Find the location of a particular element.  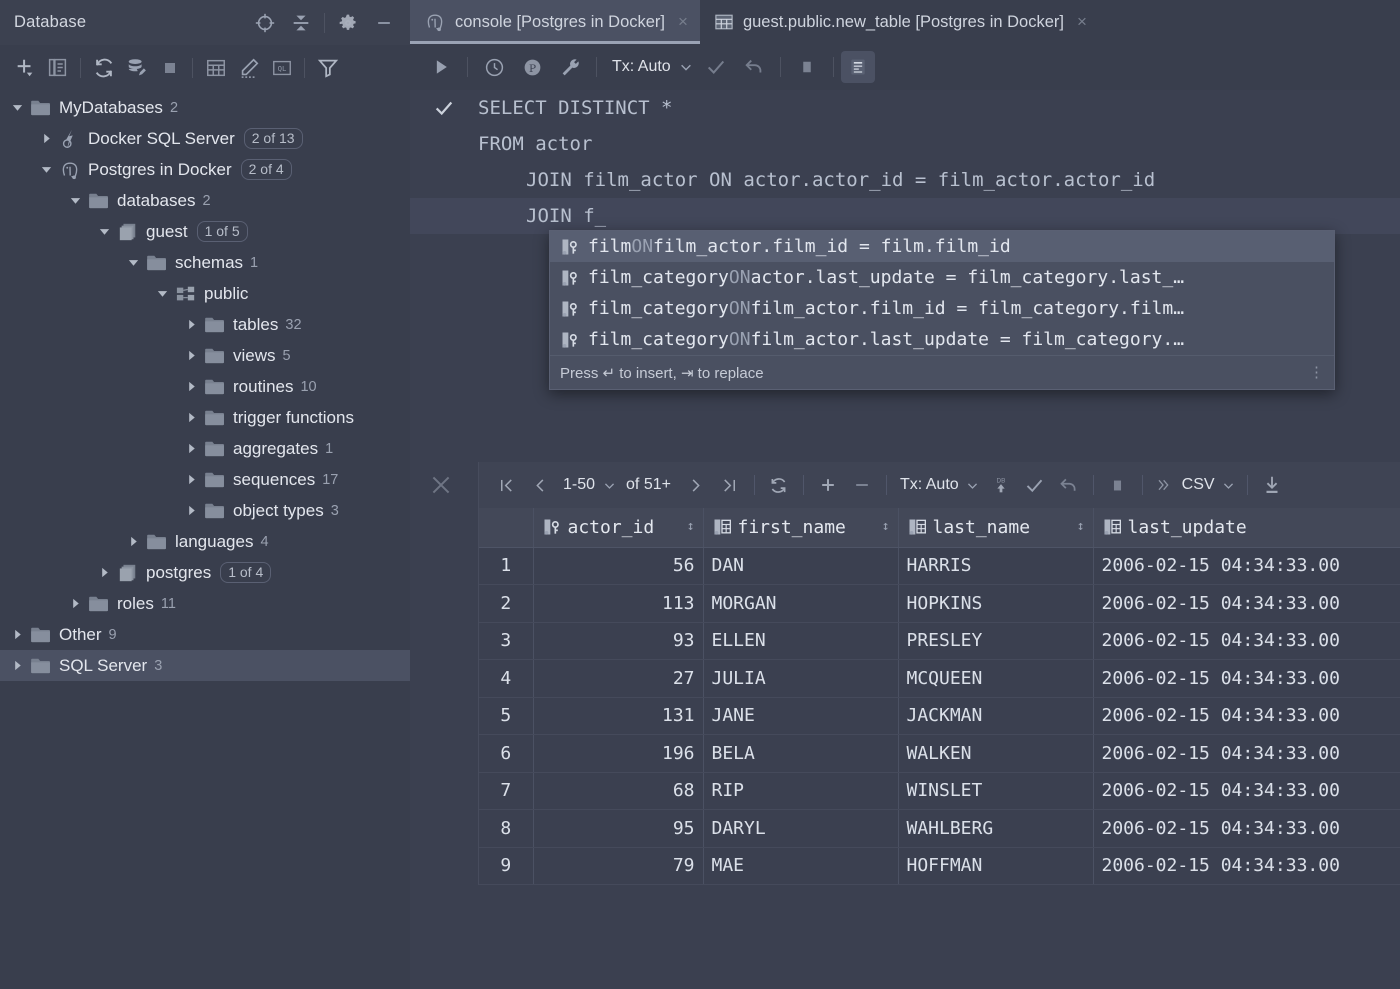

cell-first_name: MAE is located at coordinates (801, 866).